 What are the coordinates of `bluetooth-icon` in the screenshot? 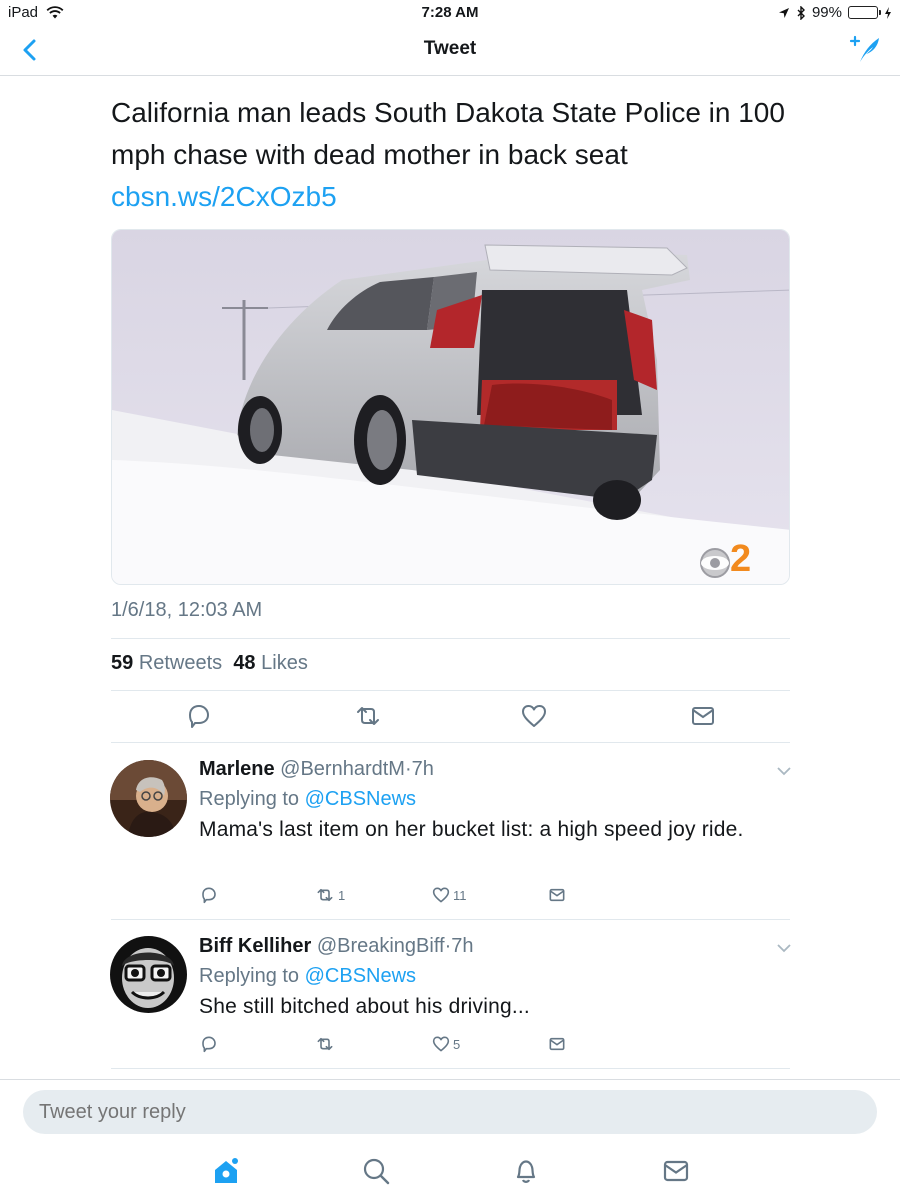 It's located at (801, 12).